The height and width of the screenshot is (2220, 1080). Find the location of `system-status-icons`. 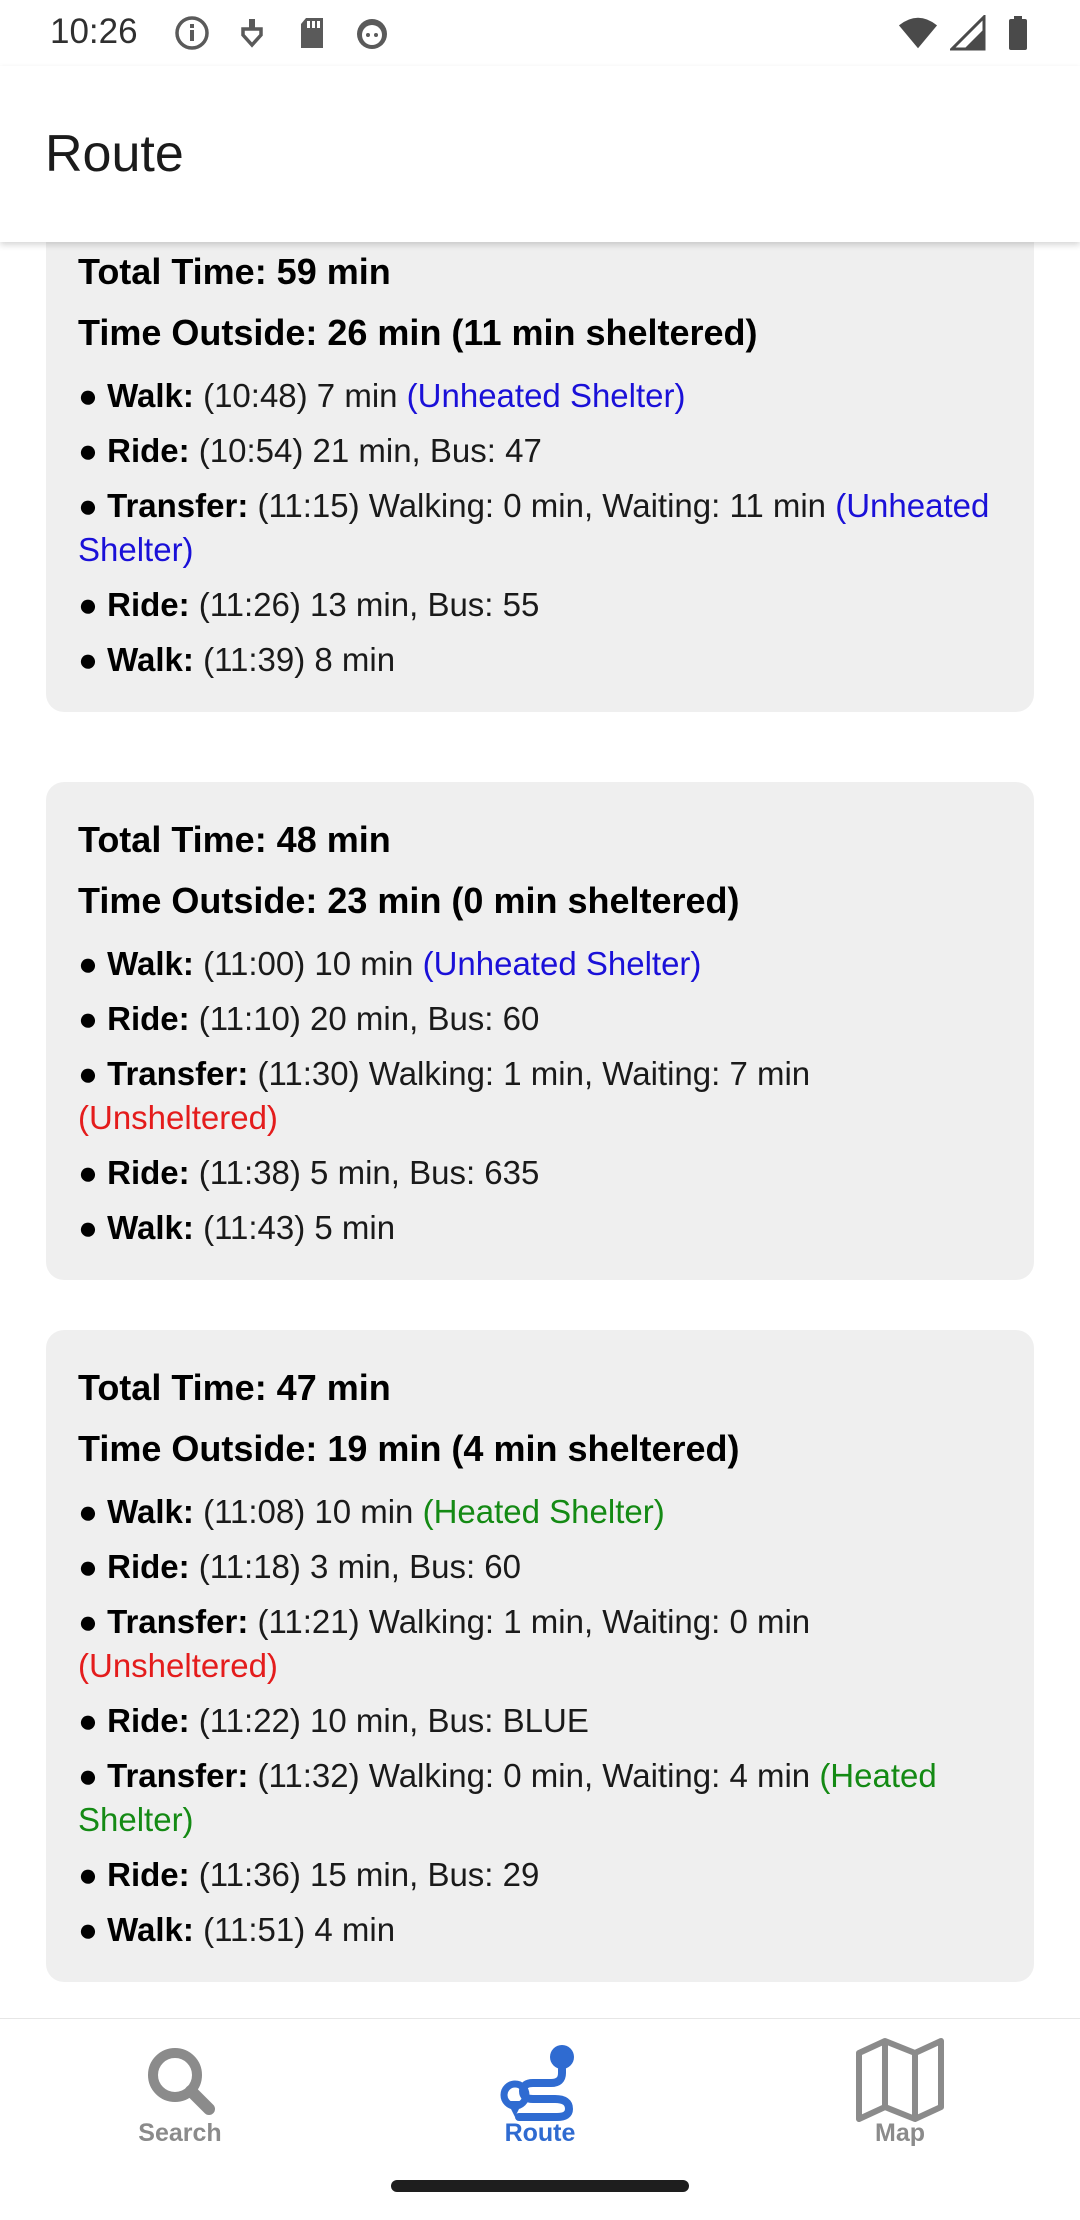

system-status-icons is located at coordinates (968, 33).